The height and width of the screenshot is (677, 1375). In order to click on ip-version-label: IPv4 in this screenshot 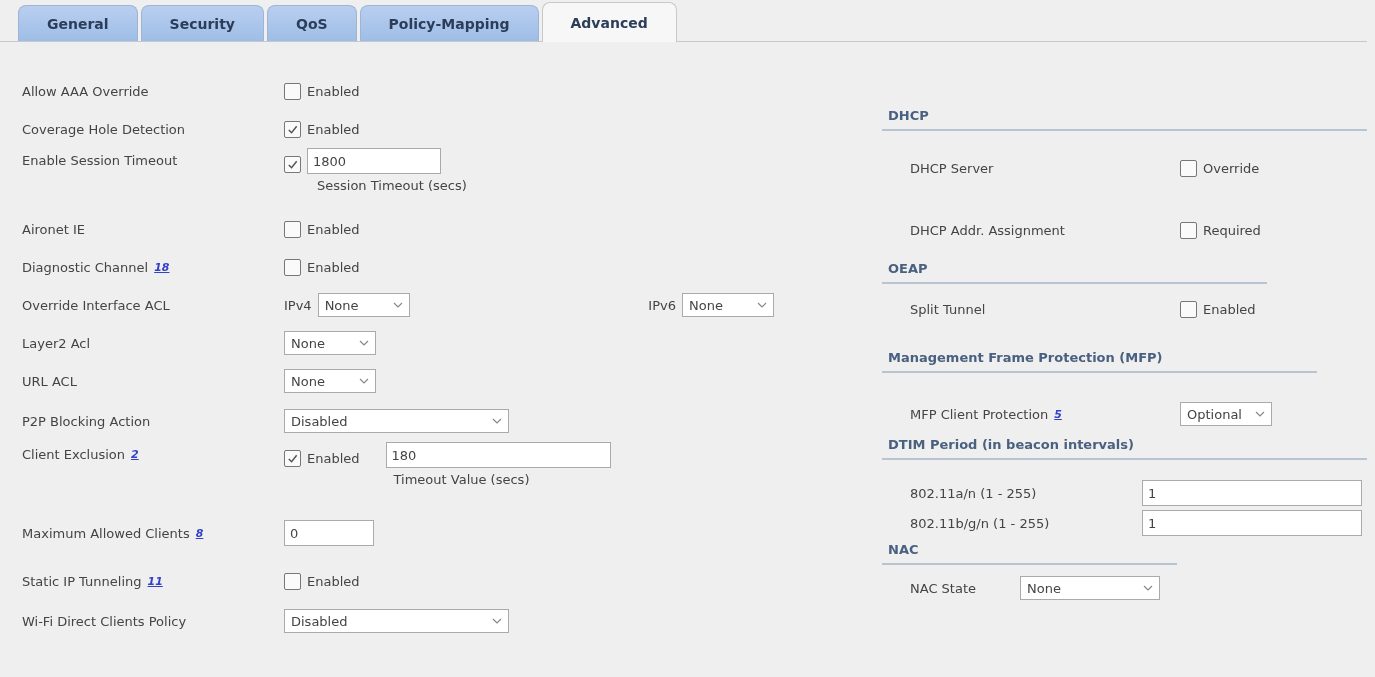, I will do `click(298, 305)`.